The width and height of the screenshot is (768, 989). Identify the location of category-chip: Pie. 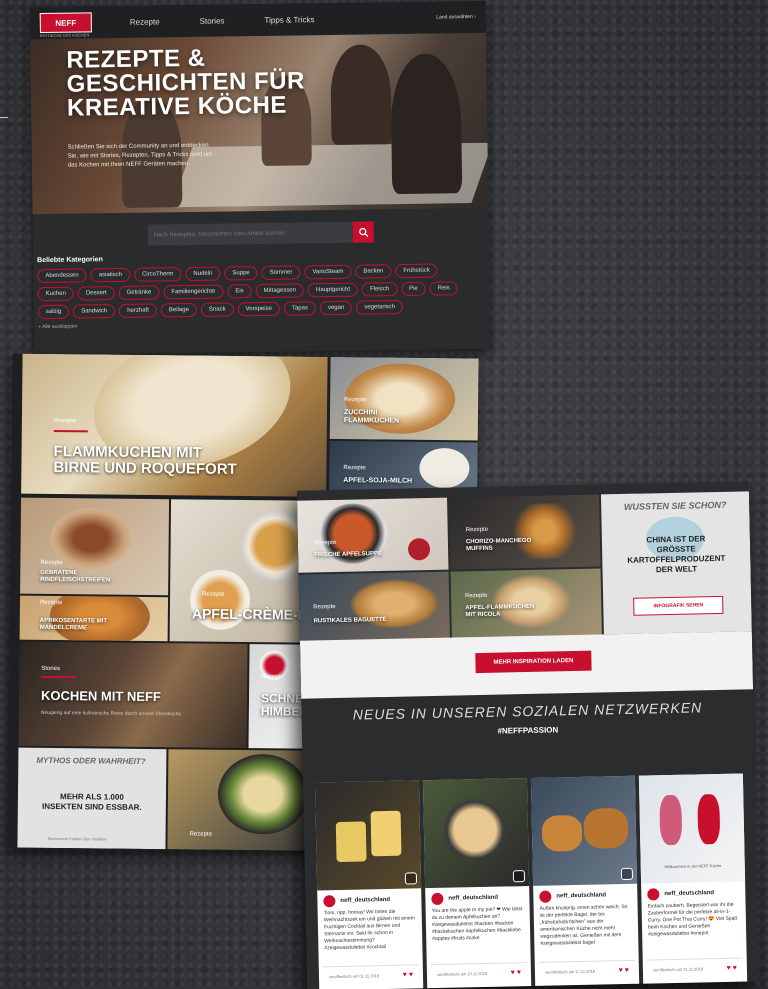
(413, 289).